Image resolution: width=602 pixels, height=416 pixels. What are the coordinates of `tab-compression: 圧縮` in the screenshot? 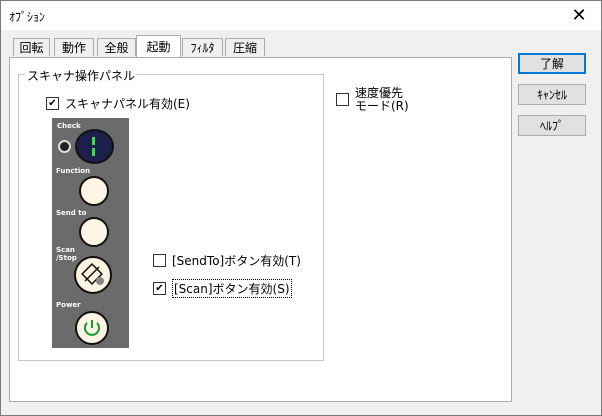 It's located at (245, 47).